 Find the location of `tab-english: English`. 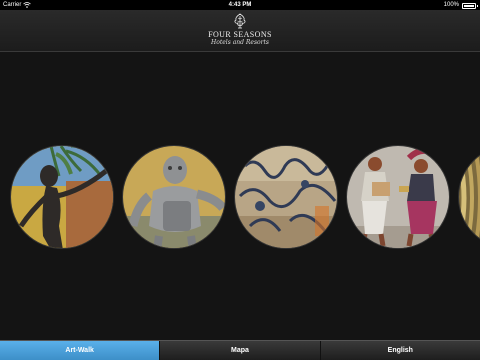

tab-english: English is located at coordinates (400, 350).